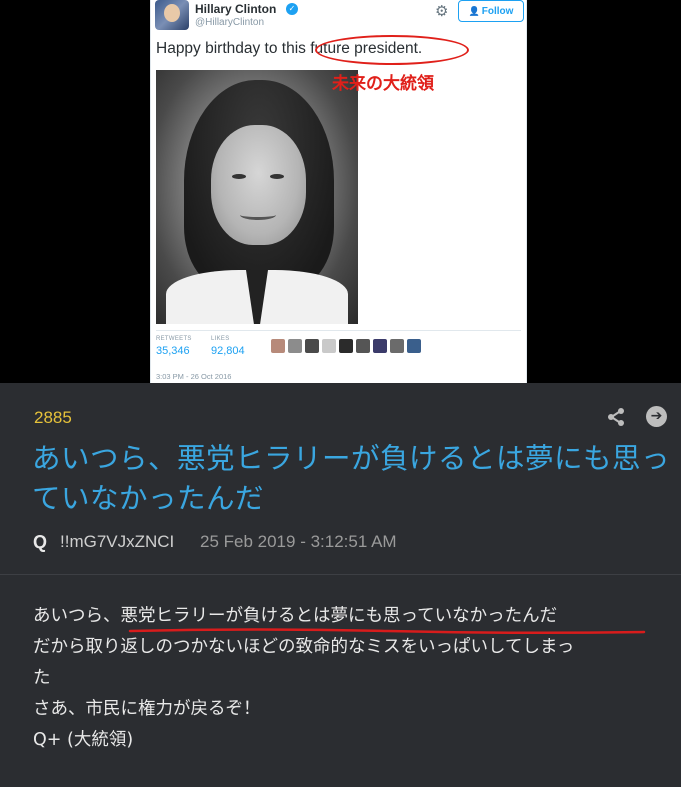  I want to click on photo-eye-right, so click(277, 176).